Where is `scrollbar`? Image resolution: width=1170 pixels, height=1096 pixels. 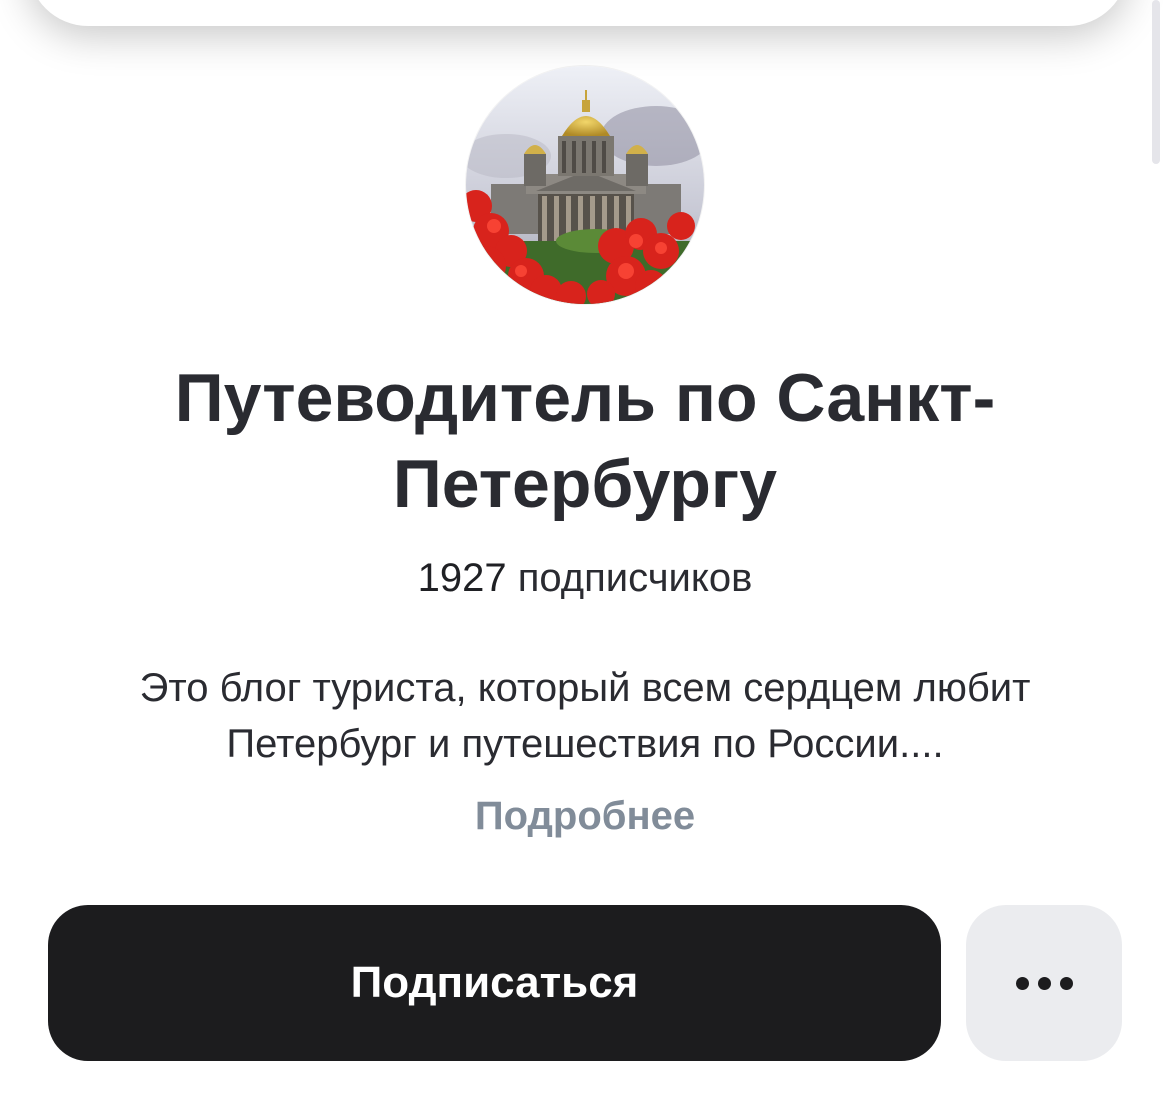 scrollbar is located at coordinates (1156, 82).